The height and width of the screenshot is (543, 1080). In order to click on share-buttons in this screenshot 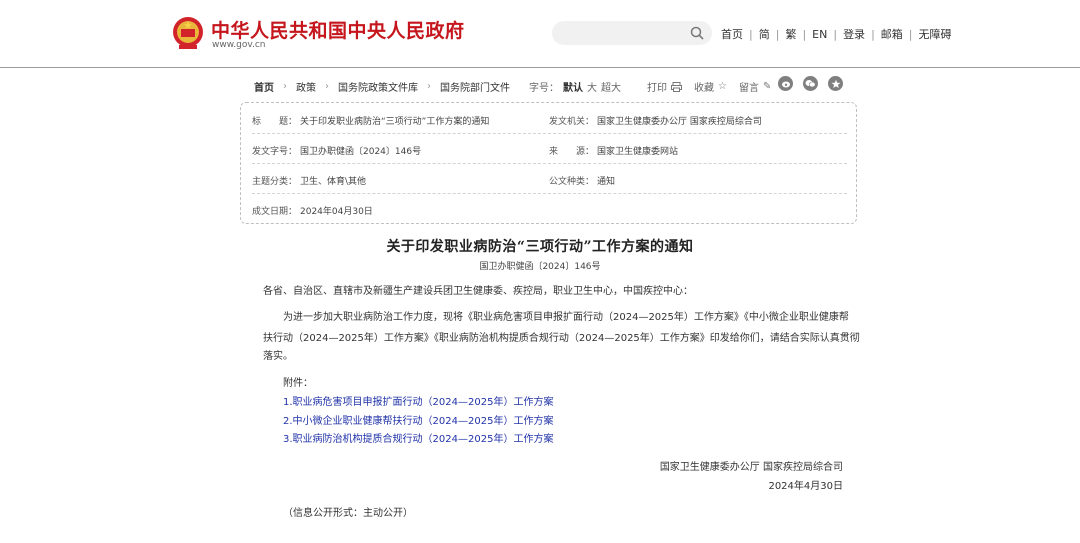, I will do `click(810, 83)`.